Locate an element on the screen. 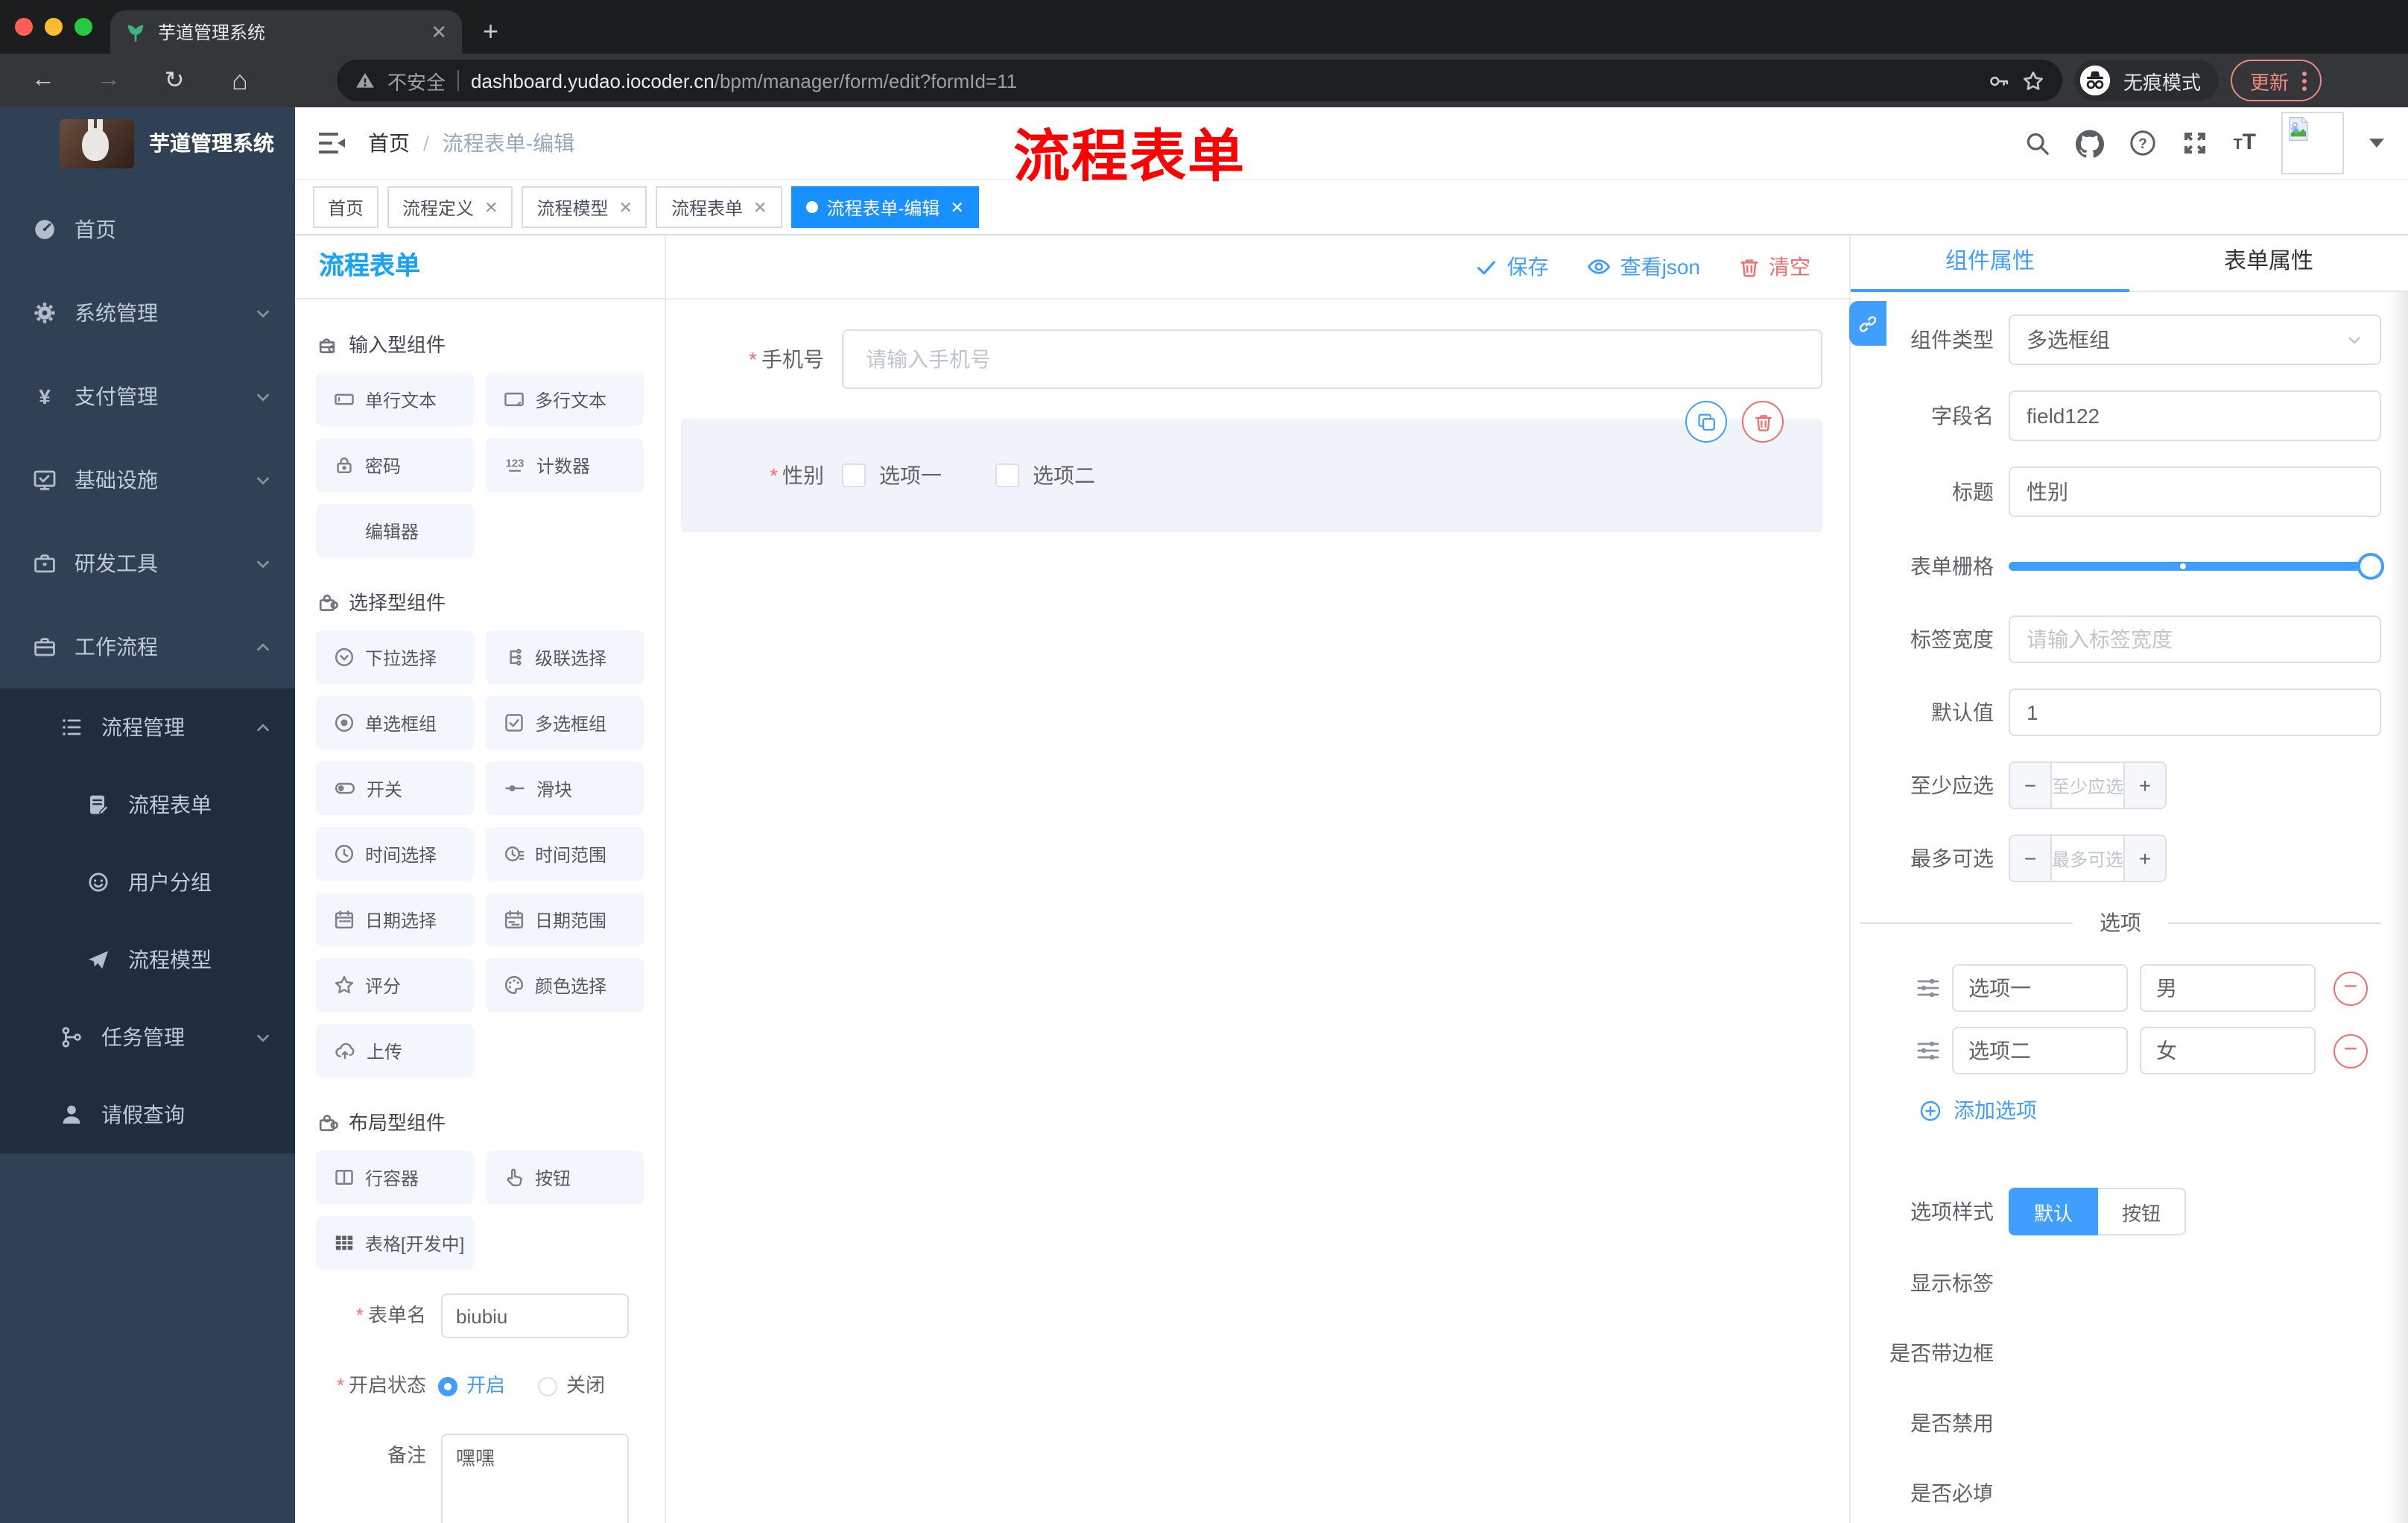 The width and height of the screenshot is (2408, 1523). option-value-input: 女 is located at coordinates (2228, 1050).